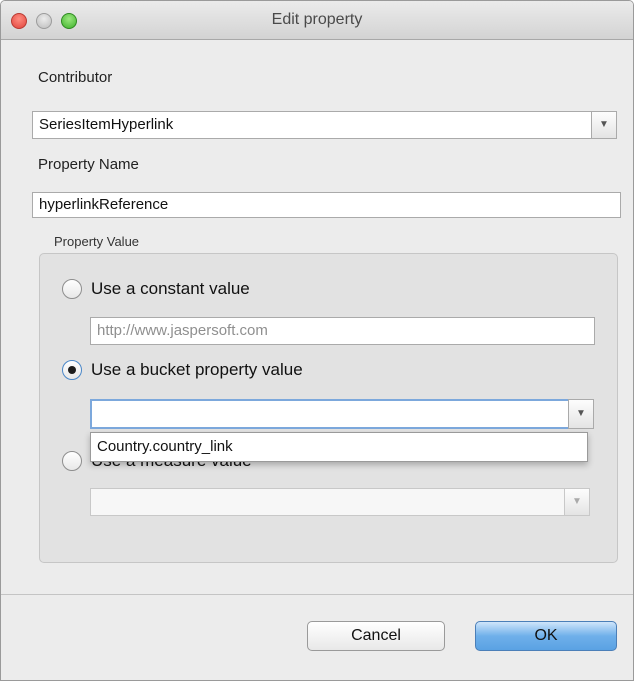 The width and height of the screenshot is (634, 681). What do you see at coordinates (376, 636) in the screenshot?
I see `cancel-button: Cancel` at bounding box center [376, 636].